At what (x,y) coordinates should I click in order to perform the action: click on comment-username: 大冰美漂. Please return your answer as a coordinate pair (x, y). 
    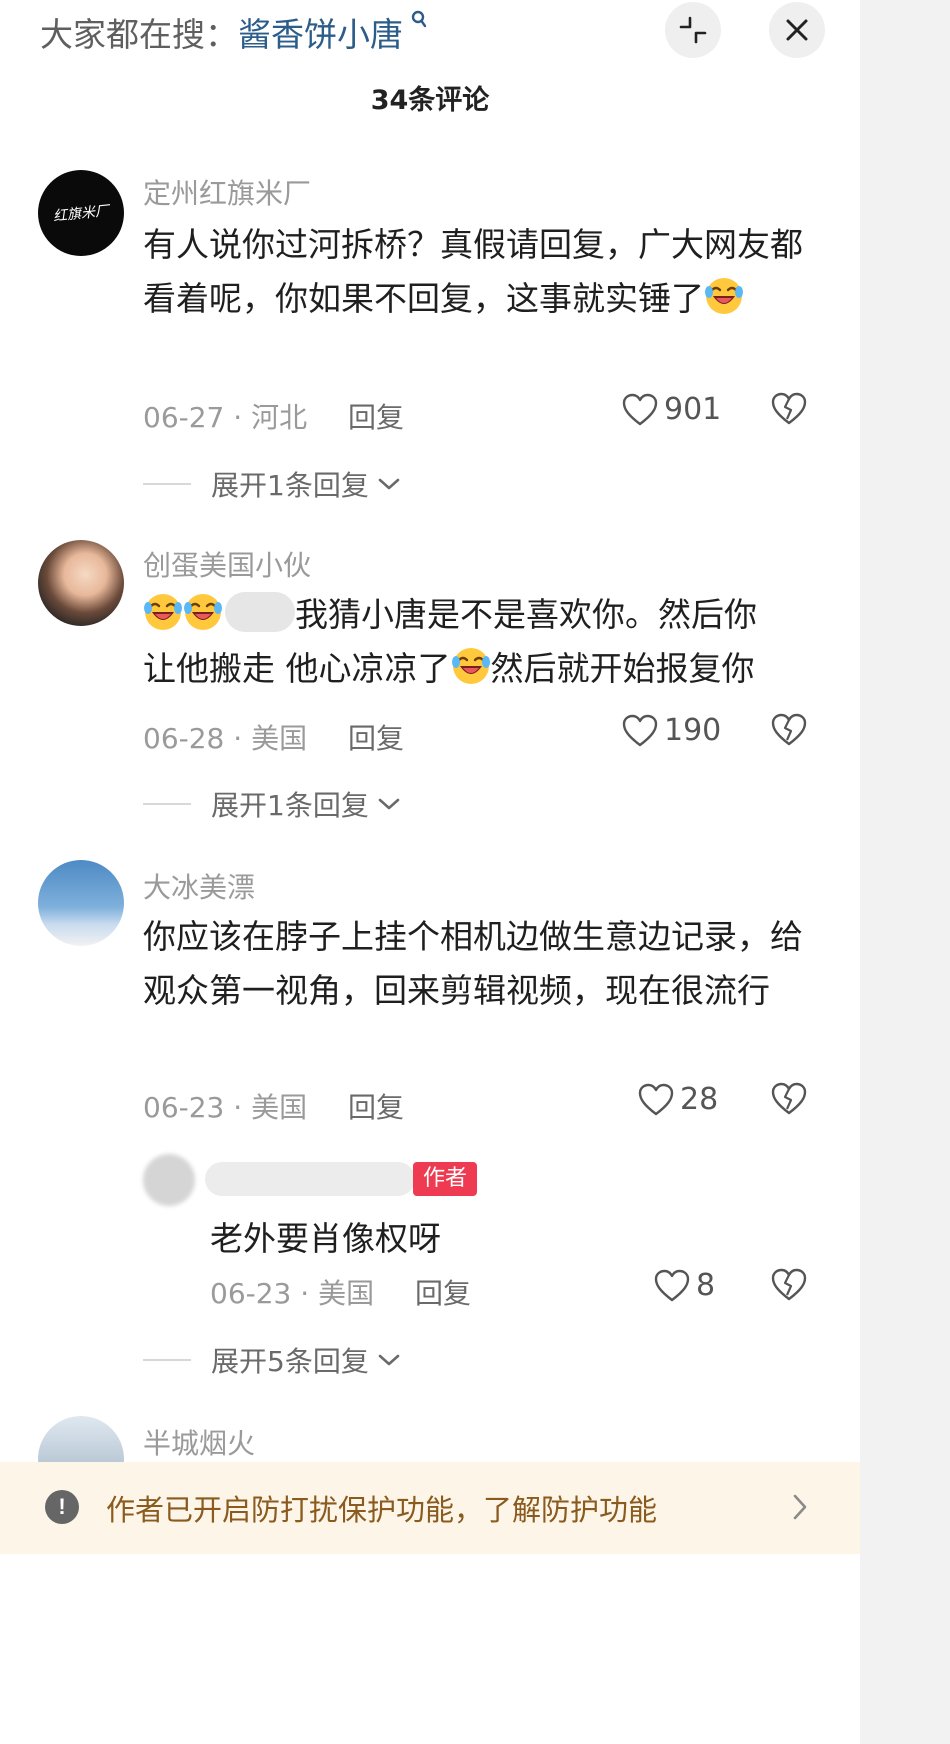
    Looking at the image, I should click on (199, 886).